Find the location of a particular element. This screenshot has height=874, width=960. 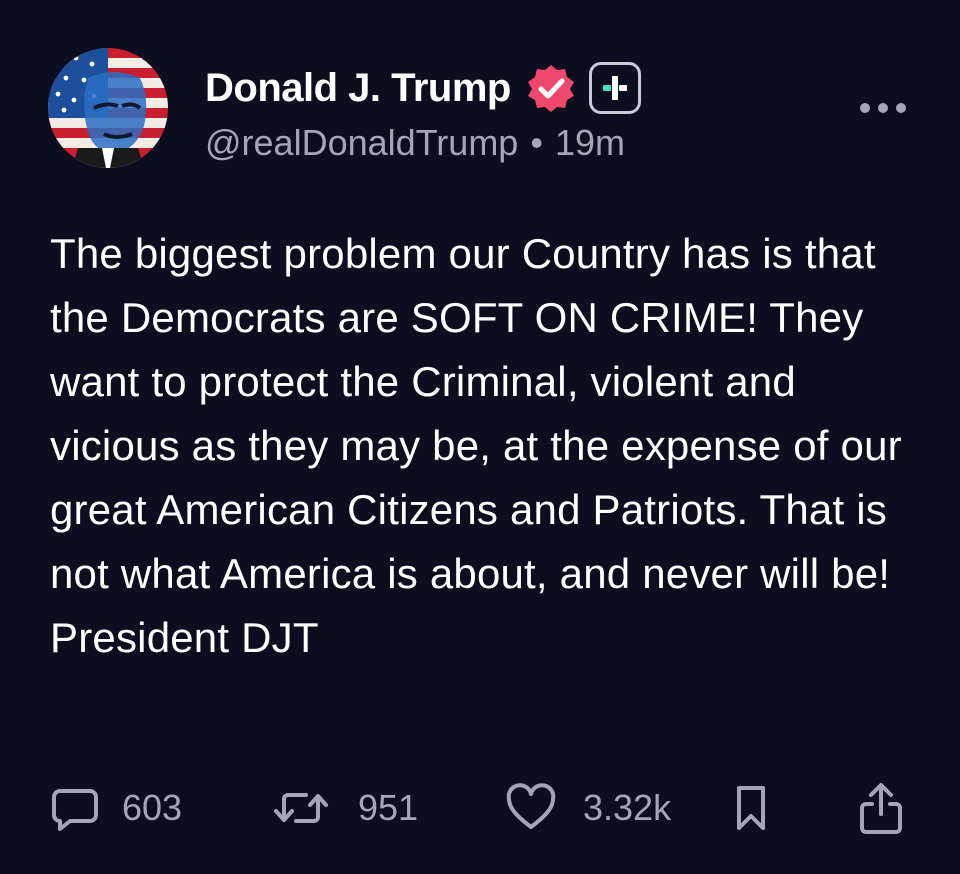

share-button is located at coordinates (881, 808).